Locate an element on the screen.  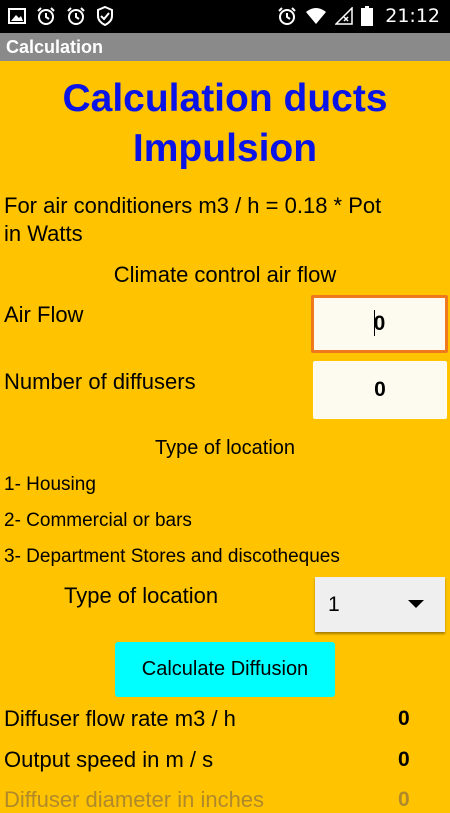
heading-line-1: Calculation ducts is located at coordinates (225, 98).